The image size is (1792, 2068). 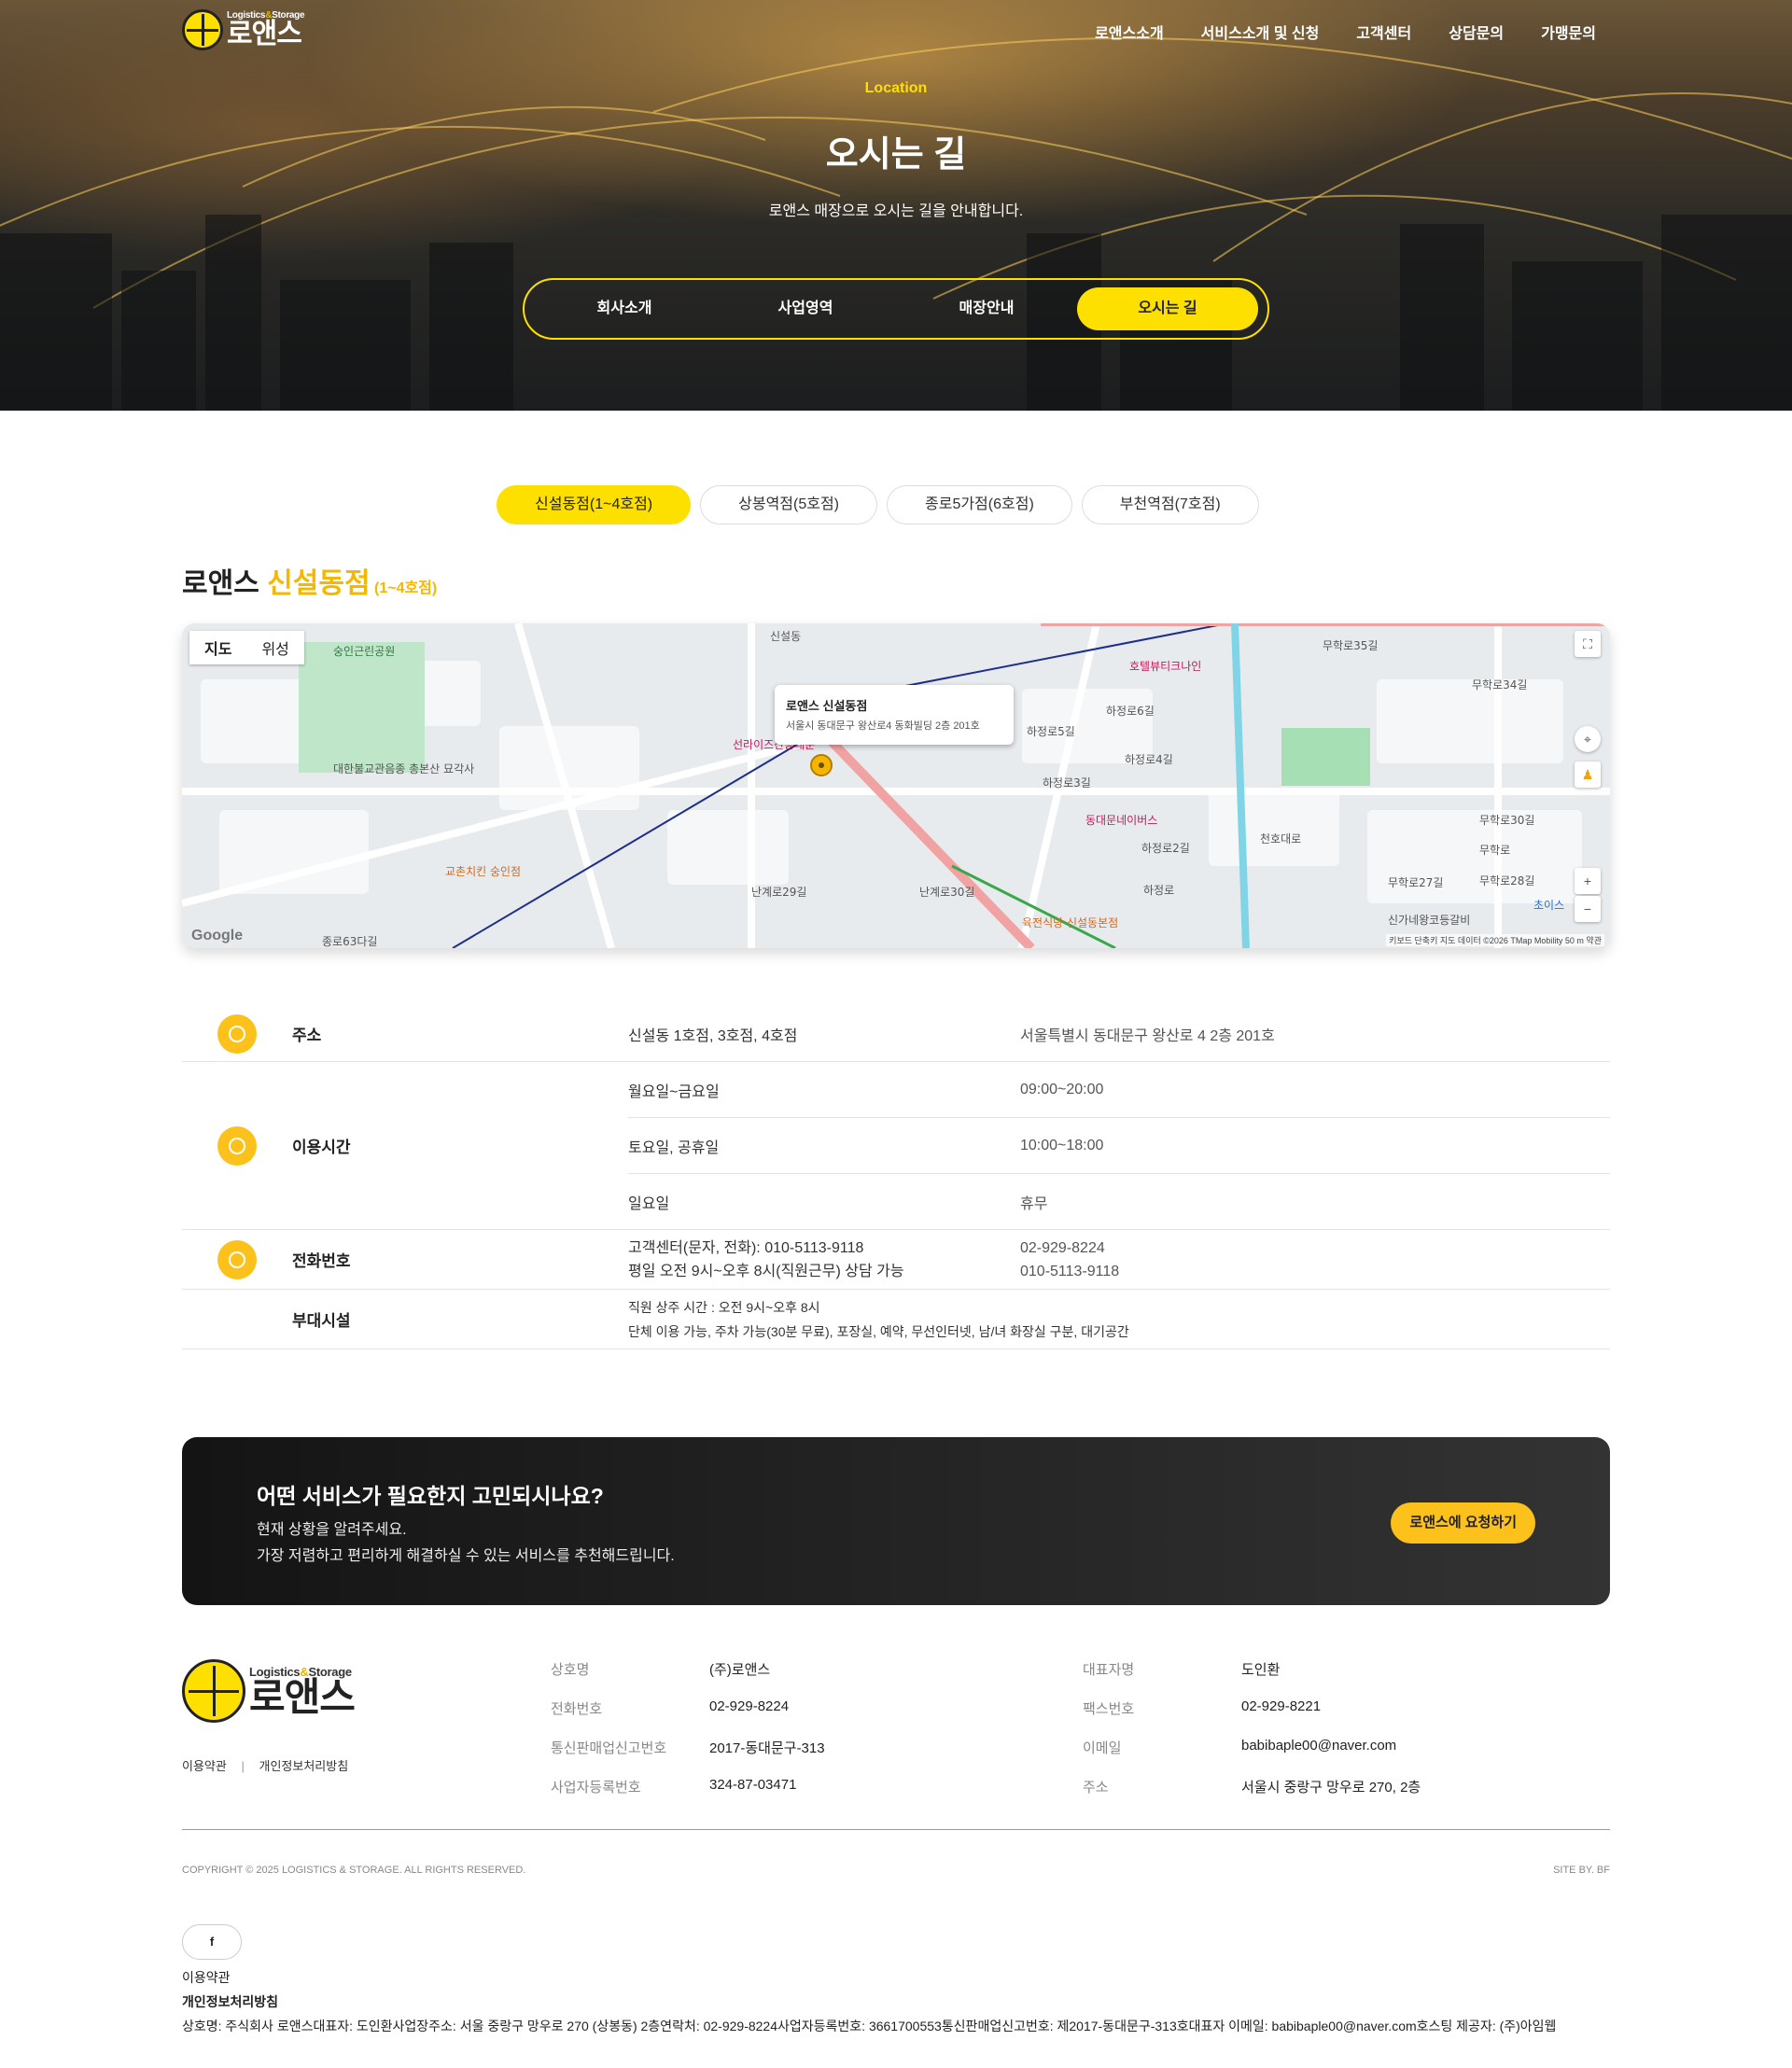 I want to click on info-value: 서울시 중랑구 망우로 270, 2층, so click(x=1331, y=1788).